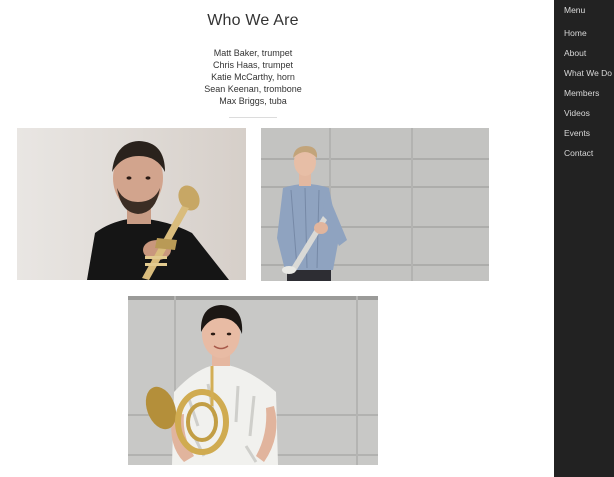 The image size is (614, 477). I want to click on page-title: Who We Are, so click(253, 20).